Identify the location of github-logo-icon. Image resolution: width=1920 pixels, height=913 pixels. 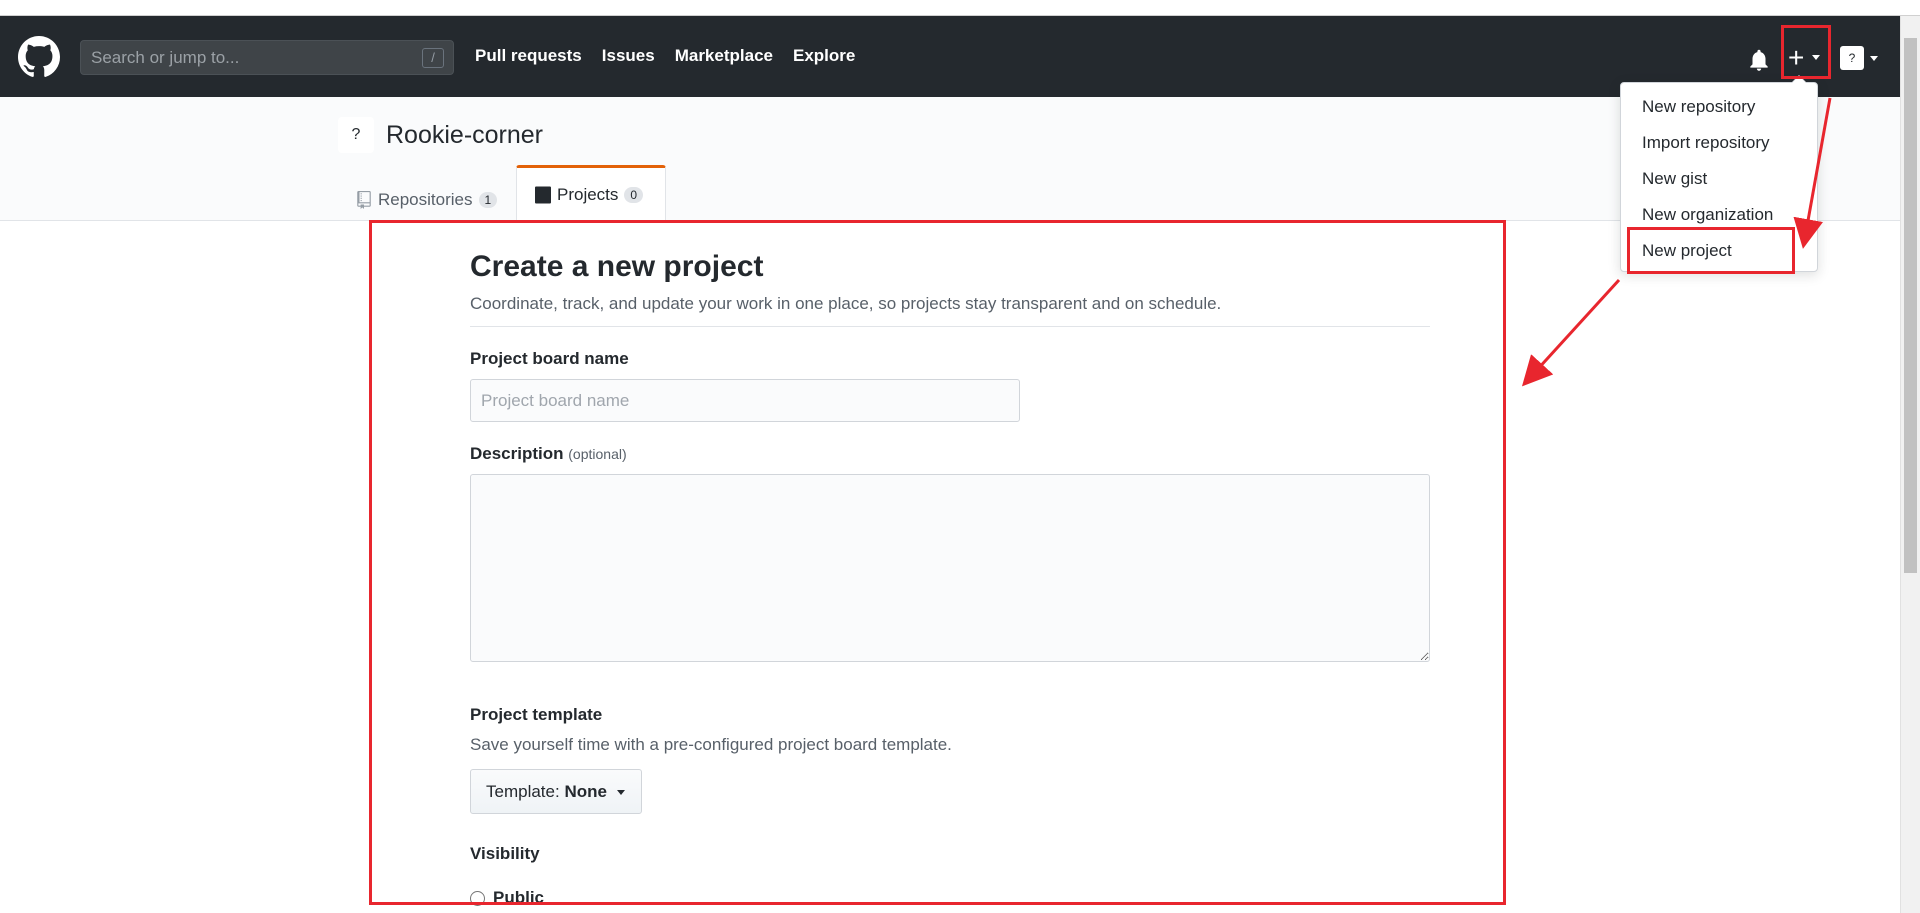
(39, 57).